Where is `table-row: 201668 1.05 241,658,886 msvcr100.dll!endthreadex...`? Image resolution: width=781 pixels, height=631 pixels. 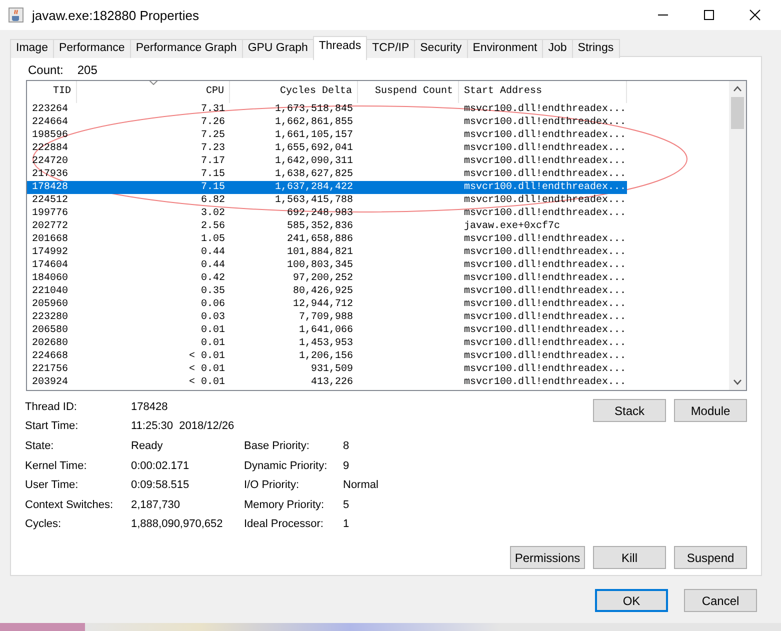 table-row: 201668 1.05 241,658,886 msvcr100.dll!endthreadex... is located at coordinates (327, 239).